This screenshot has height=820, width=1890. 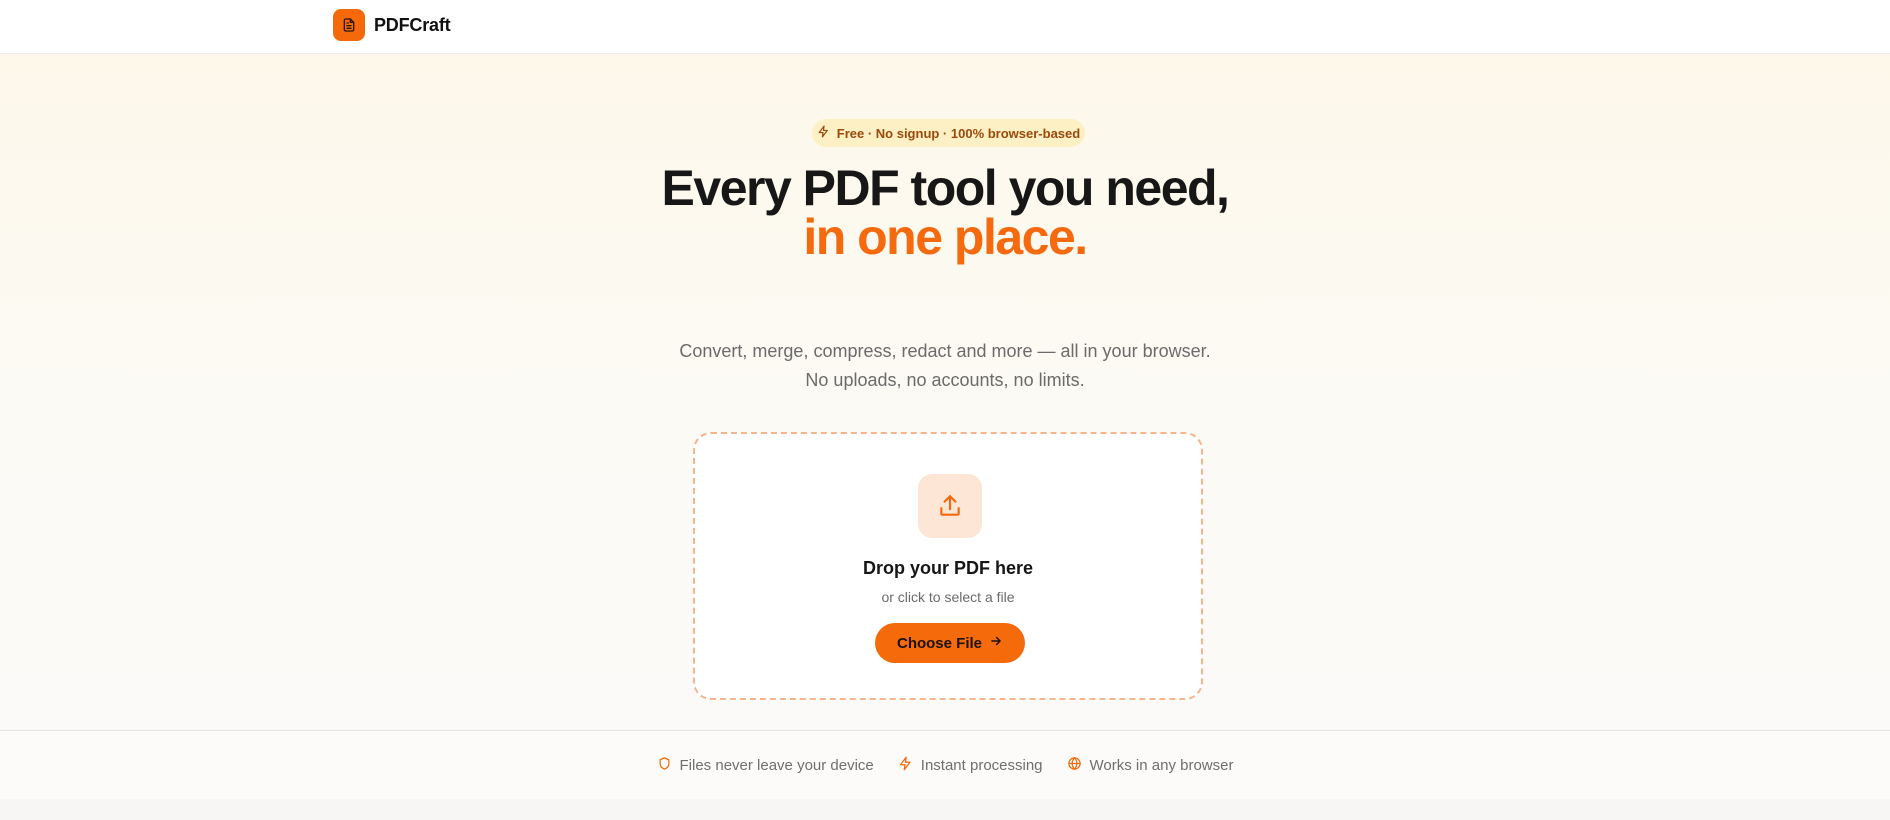 I want to click on feature-badge: Free · No signup · 100% browser-based, so click(x=948, y=133).